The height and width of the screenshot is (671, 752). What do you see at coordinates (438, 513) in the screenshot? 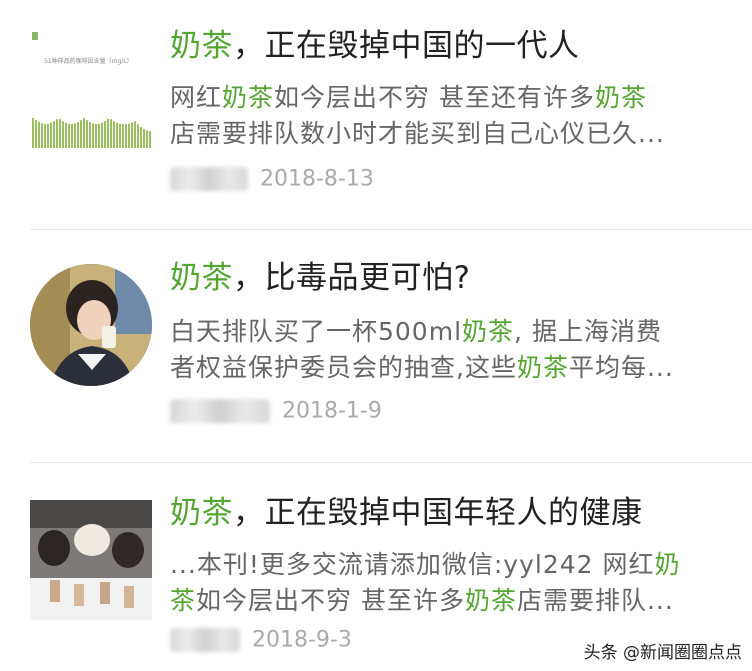
I see `title-text: ，正在毁掉中国年轻人的健康` at bounding box center [438, 513].